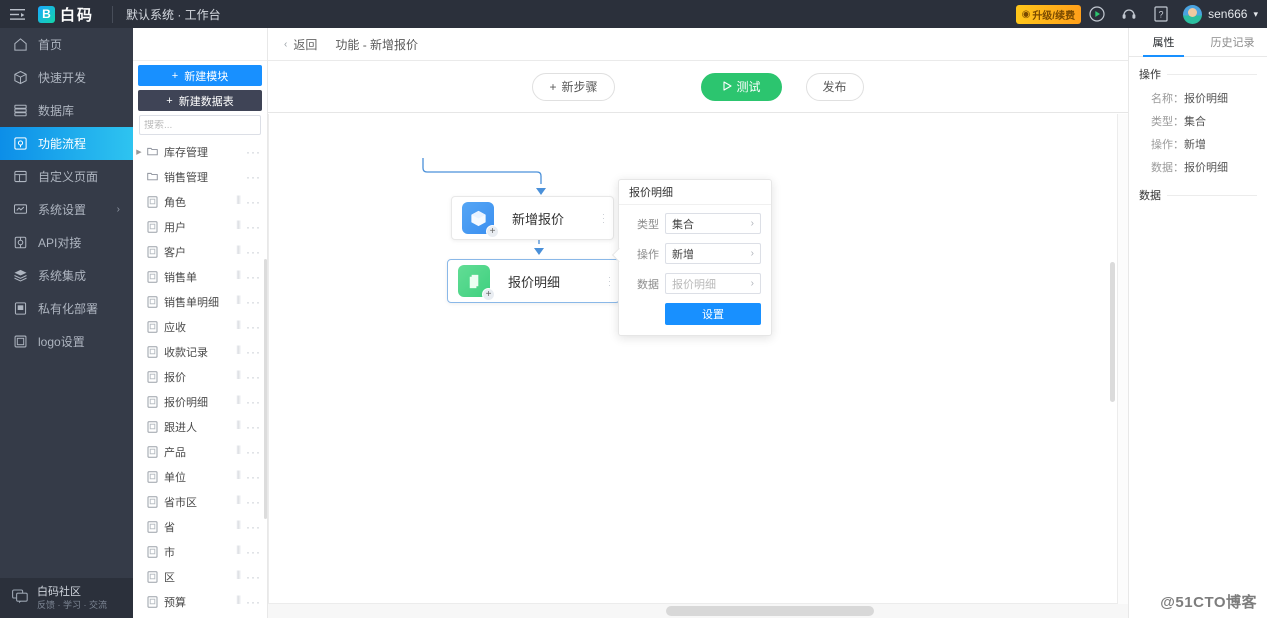 The image size is (1267, 618). What do you see at coordinates (66, 143) in the screenshot?
I see `sidebar-item-3: 功能流程` at bounding box center [66, 143].